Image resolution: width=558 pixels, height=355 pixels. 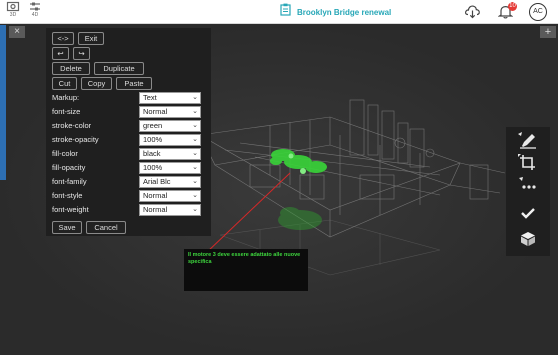 I want to click on clipboard-icon, so click(x=285, y=12).